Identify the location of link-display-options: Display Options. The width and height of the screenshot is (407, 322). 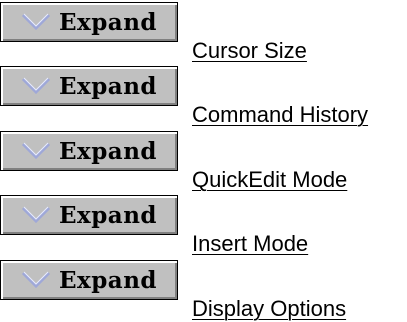
(269, 309).